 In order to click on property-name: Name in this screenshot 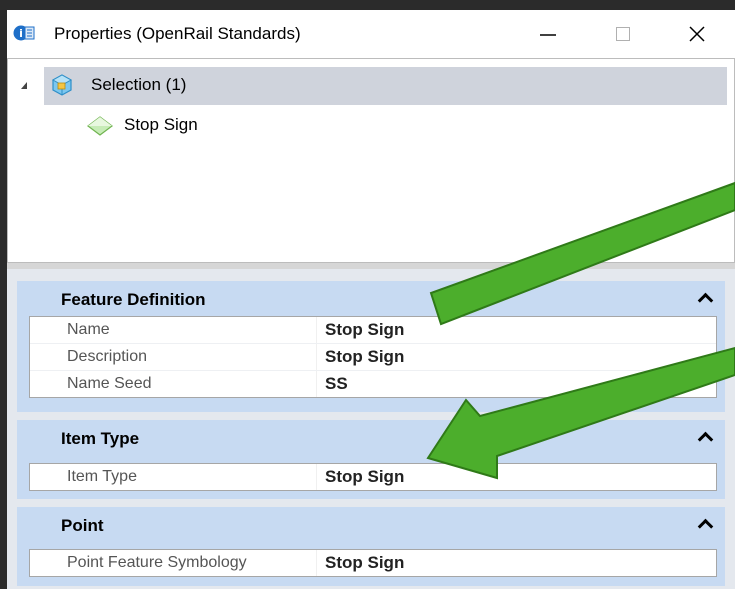, I will do `click(88, 329)`.